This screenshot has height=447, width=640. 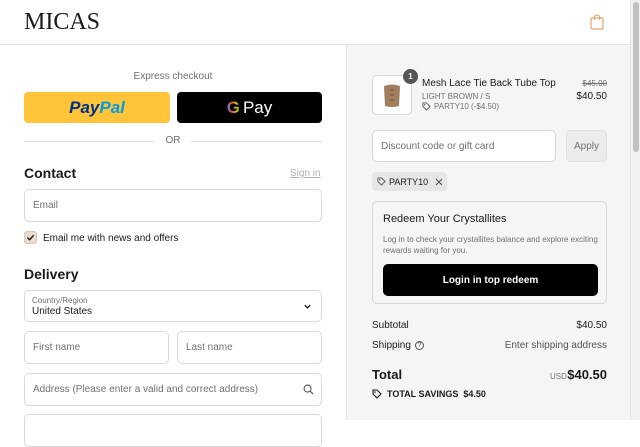 What do you see at coordinates (456, 96) in the screenshot?
I see `product-variant: LIGHT BROWN / S` at bounding box center [456, 96].